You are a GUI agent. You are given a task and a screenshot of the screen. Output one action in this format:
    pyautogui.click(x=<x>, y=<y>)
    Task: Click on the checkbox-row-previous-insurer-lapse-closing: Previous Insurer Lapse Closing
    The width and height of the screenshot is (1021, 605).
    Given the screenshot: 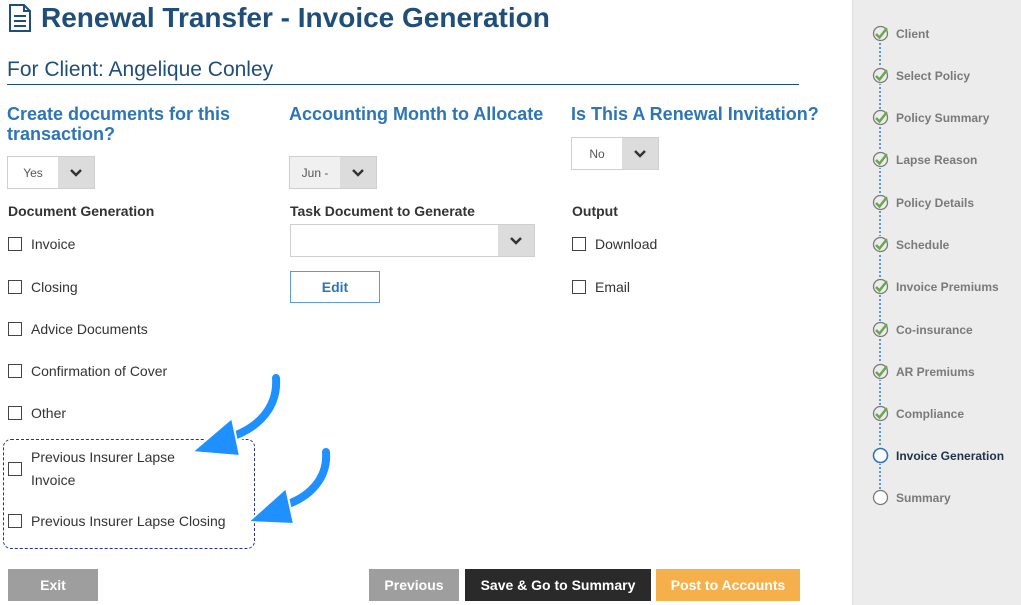 What is the action you would take?
    pyautogui.click(x=117, y=521)
    